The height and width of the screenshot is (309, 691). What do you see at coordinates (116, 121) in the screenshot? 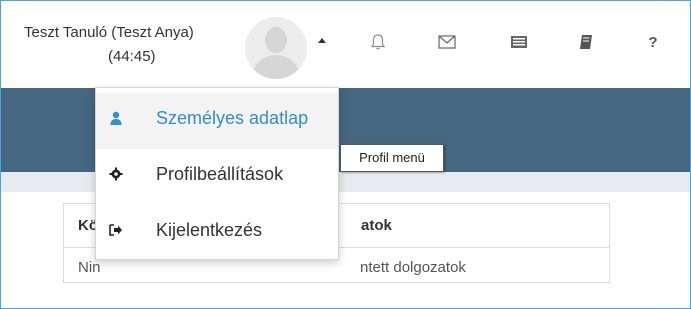
I see `user-icon` at bounding box center [116, 121].